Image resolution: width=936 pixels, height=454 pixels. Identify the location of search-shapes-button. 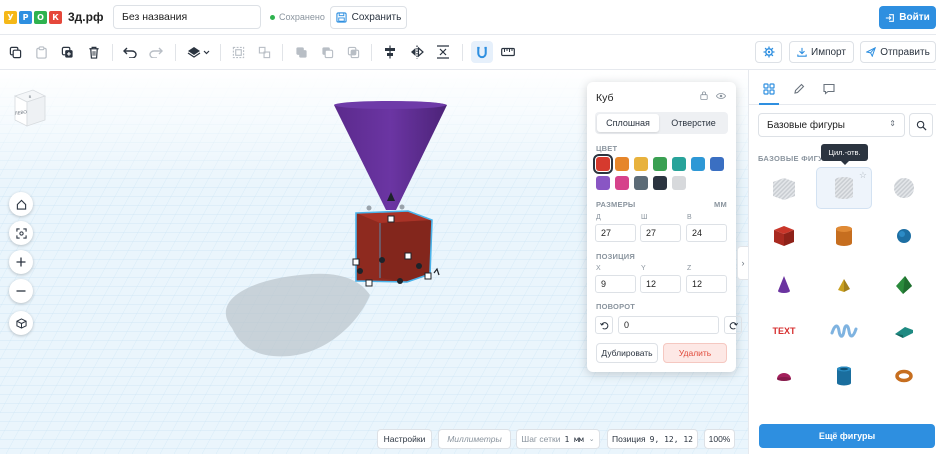
(921, 125).